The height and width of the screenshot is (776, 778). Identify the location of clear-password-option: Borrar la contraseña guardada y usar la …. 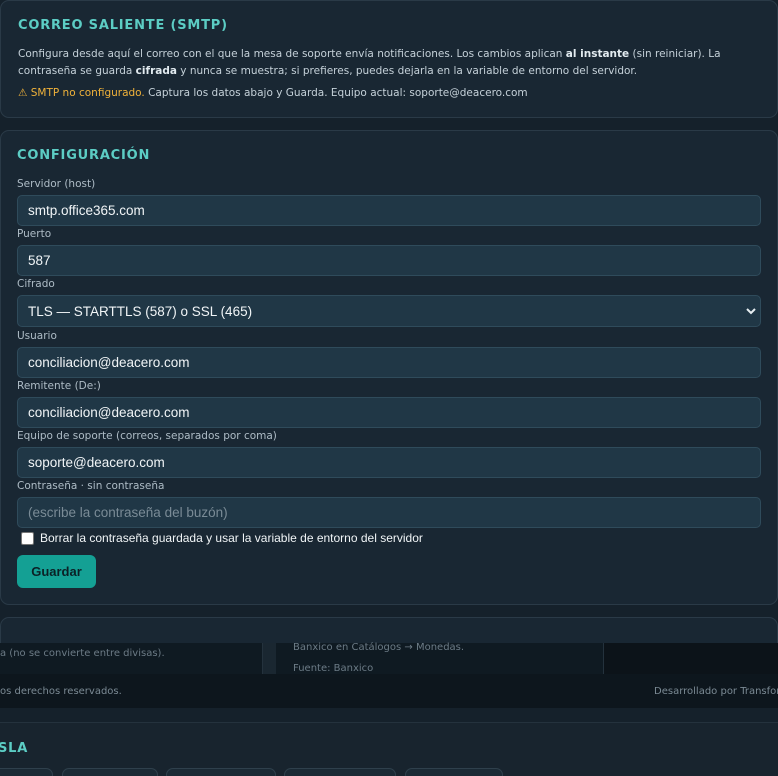
(222, 538).